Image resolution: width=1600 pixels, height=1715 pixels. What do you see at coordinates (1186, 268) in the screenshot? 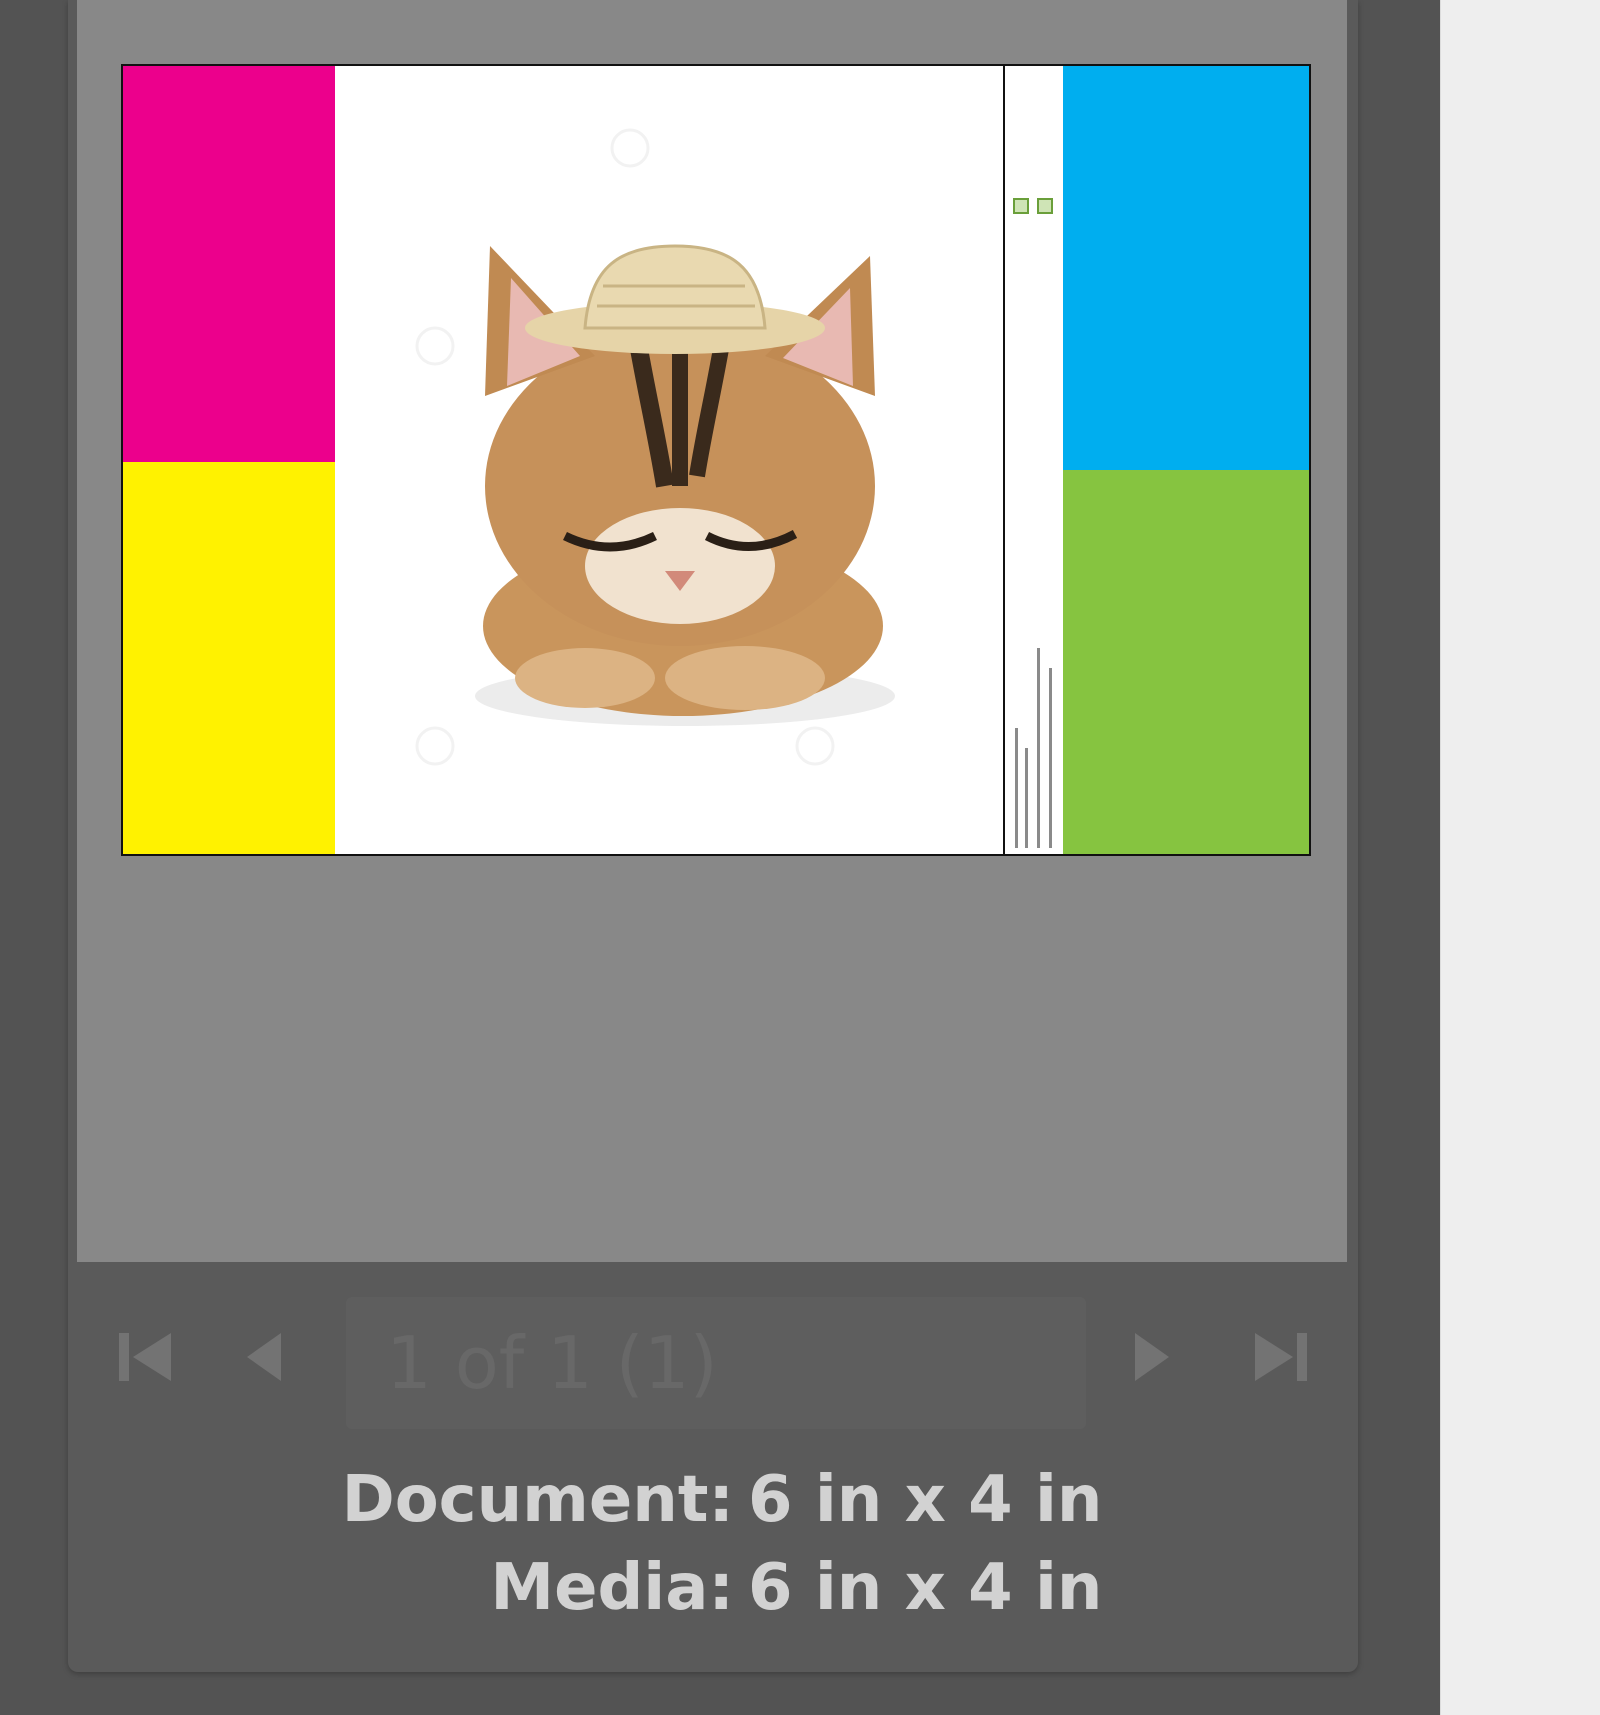
I see `cyan-swatch` at bounding box center [1186, 268].